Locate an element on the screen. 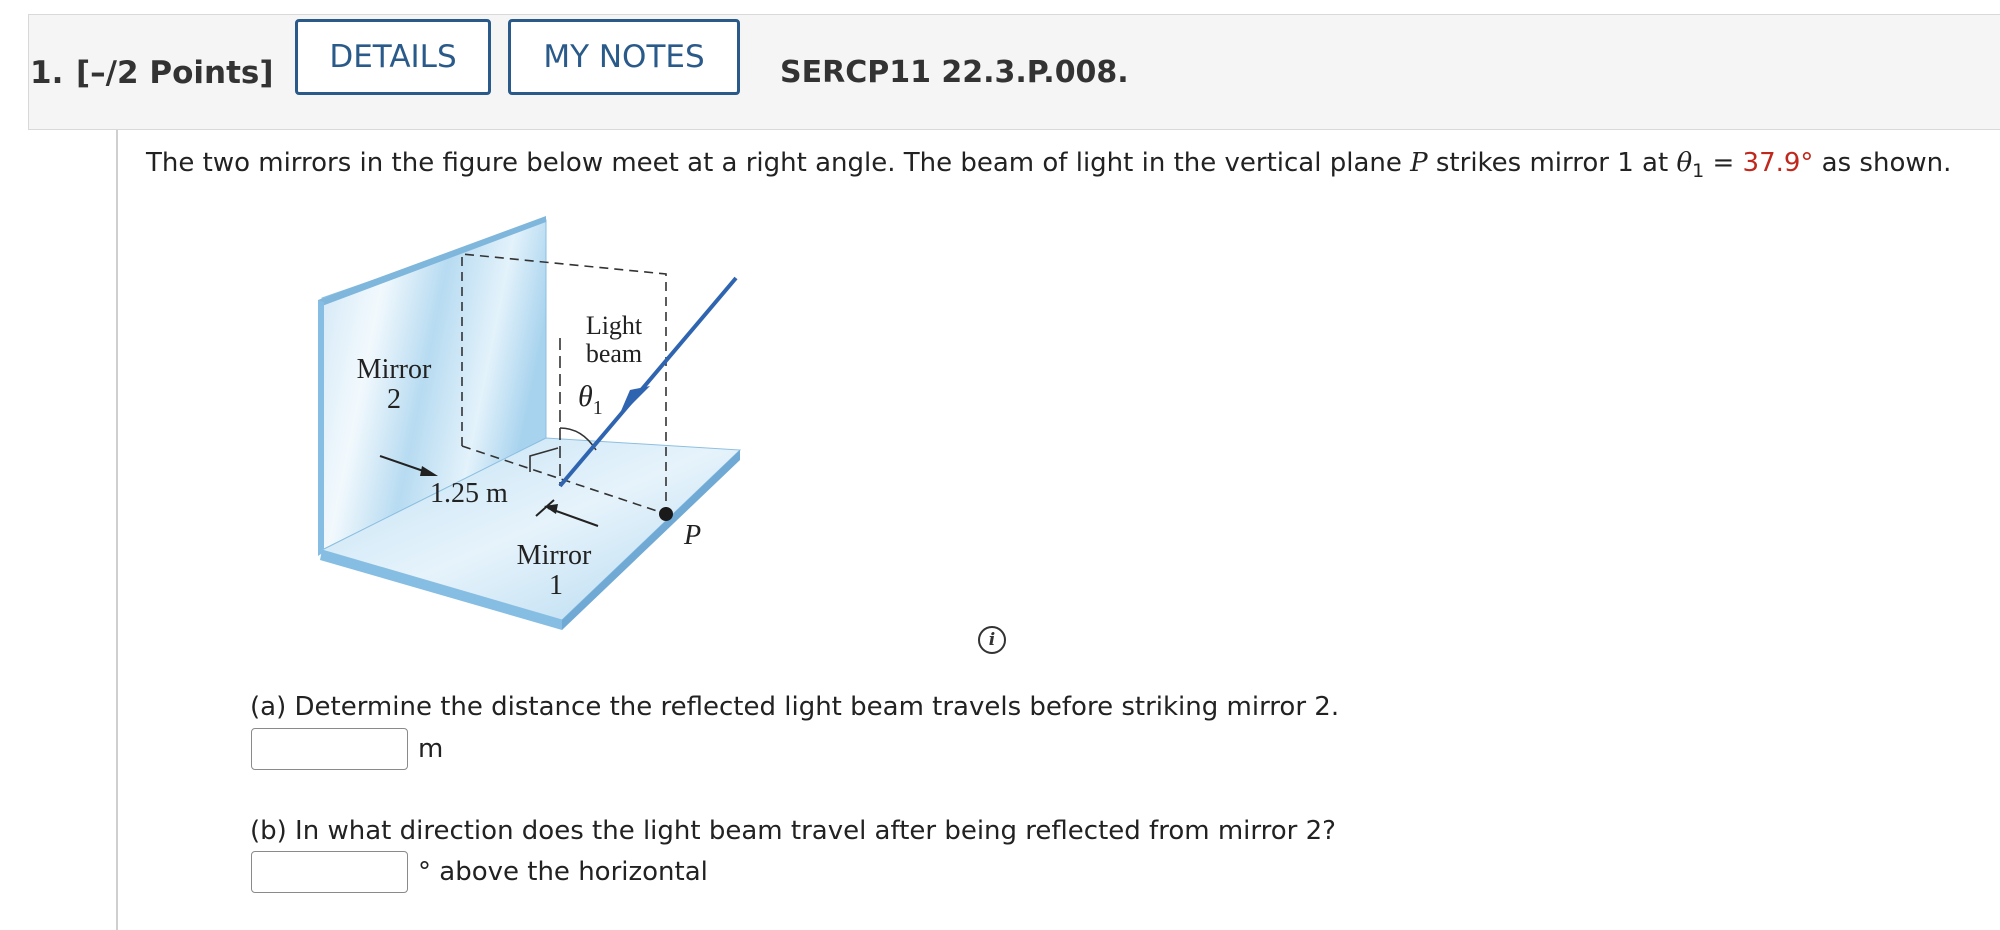  light-beam-arrowhead is located at coordinates (634, 402).